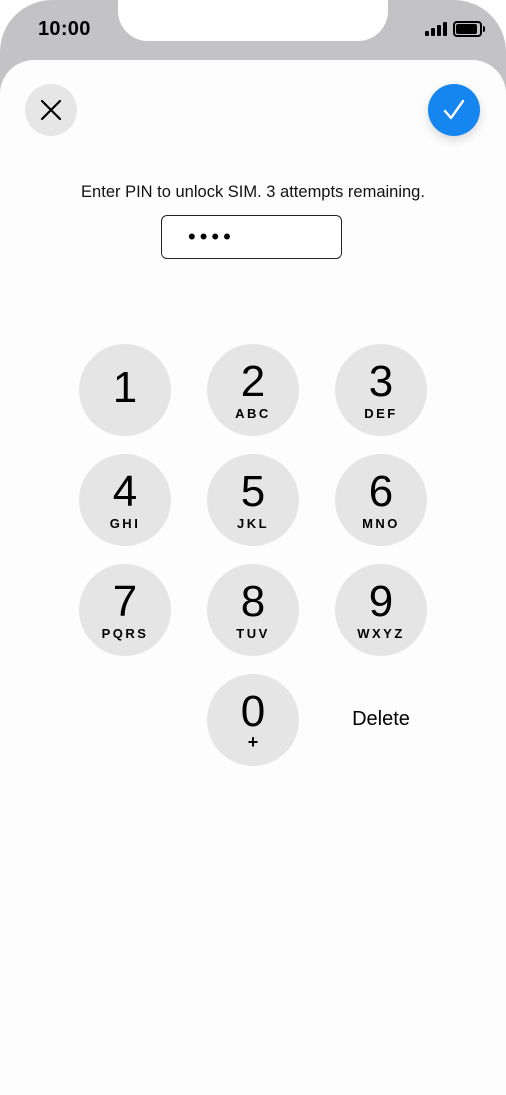  I want to click on key-letters: MNO, so click(381, 523).